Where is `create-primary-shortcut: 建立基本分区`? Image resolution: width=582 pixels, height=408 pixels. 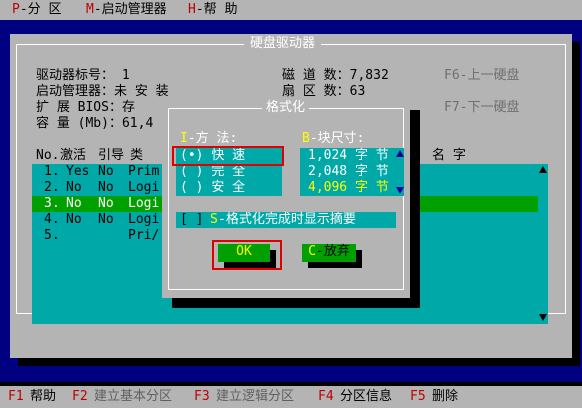
create-primary-shortcut: 建立基本分区 is located at coordinates (133, 397).